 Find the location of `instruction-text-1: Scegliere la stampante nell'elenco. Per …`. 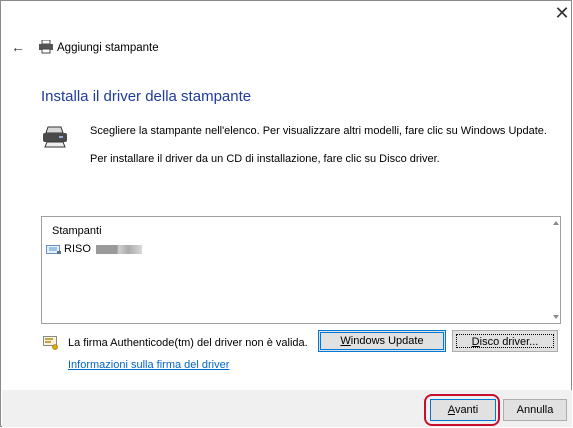

instruction-text-1: Scegliere la stampante nell'elenco. Per … is located at coordinates (318, 131).